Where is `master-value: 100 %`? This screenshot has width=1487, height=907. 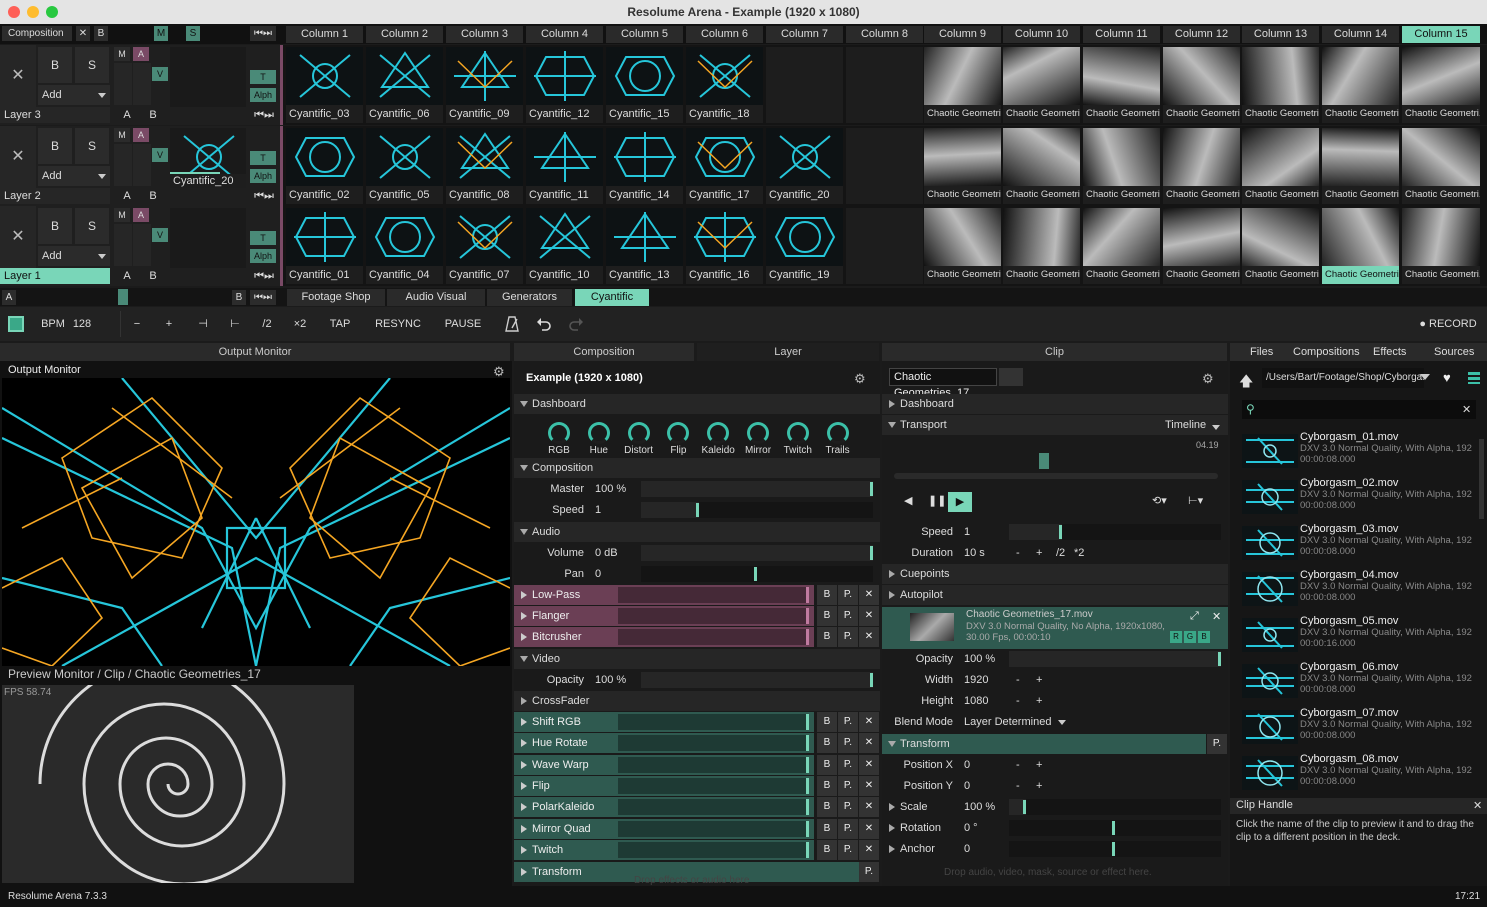 master-value: 100 % is located at coordinates (610, 489).